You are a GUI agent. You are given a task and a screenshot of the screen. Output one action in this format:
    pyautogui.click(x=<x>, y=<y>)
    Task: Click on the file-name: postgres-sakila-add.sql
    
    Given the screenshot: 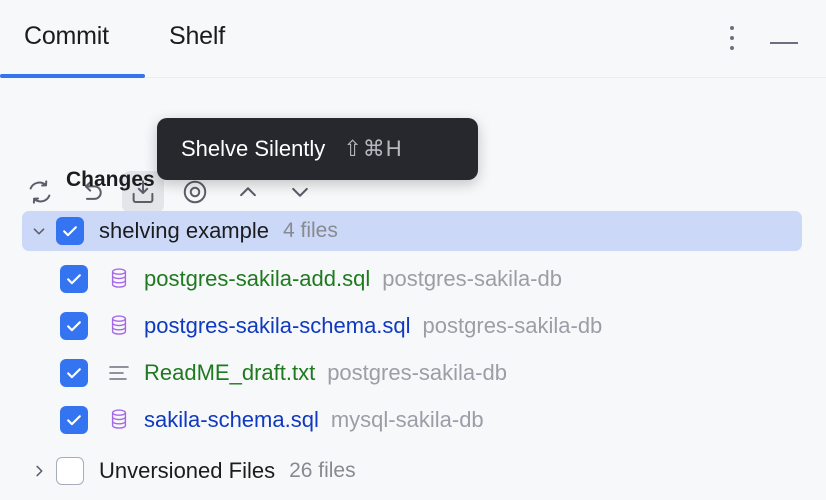 What is the action you would take?
    pyautogui.click(x=257, y=278)
    